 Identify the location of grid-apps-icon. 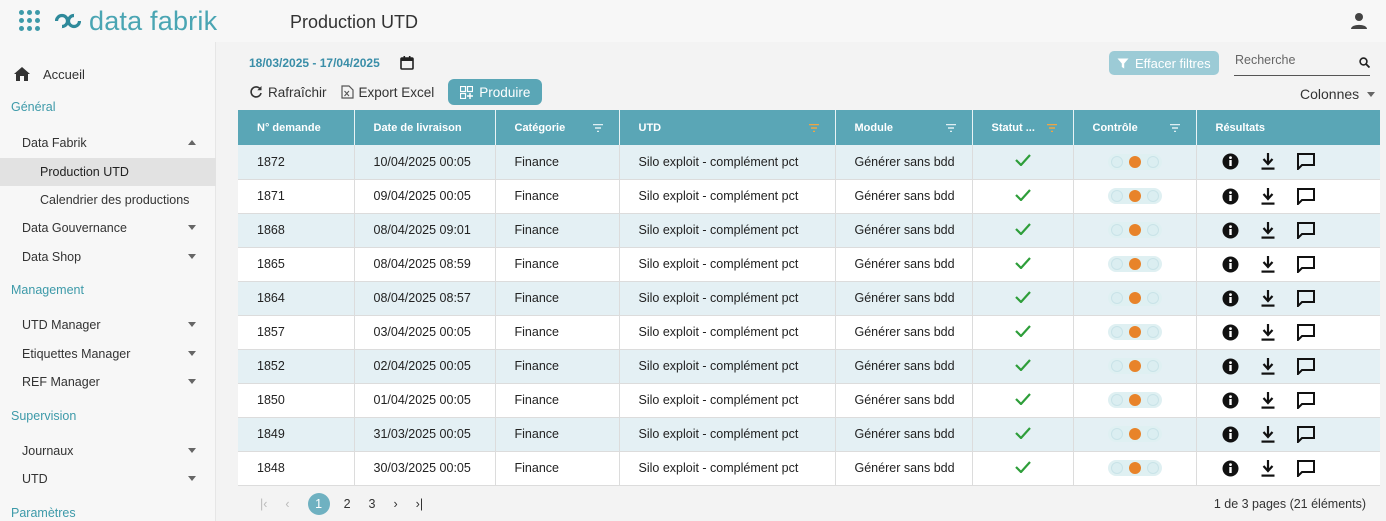
(30, 21).